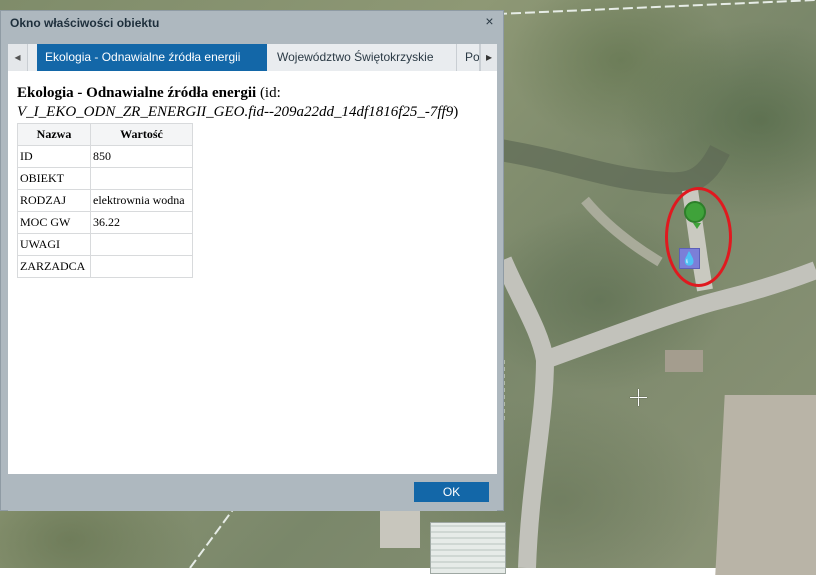  Describe the element at coordinates (54, 178) in the screenshot. I see `row-name: OBIEKT` at that location.